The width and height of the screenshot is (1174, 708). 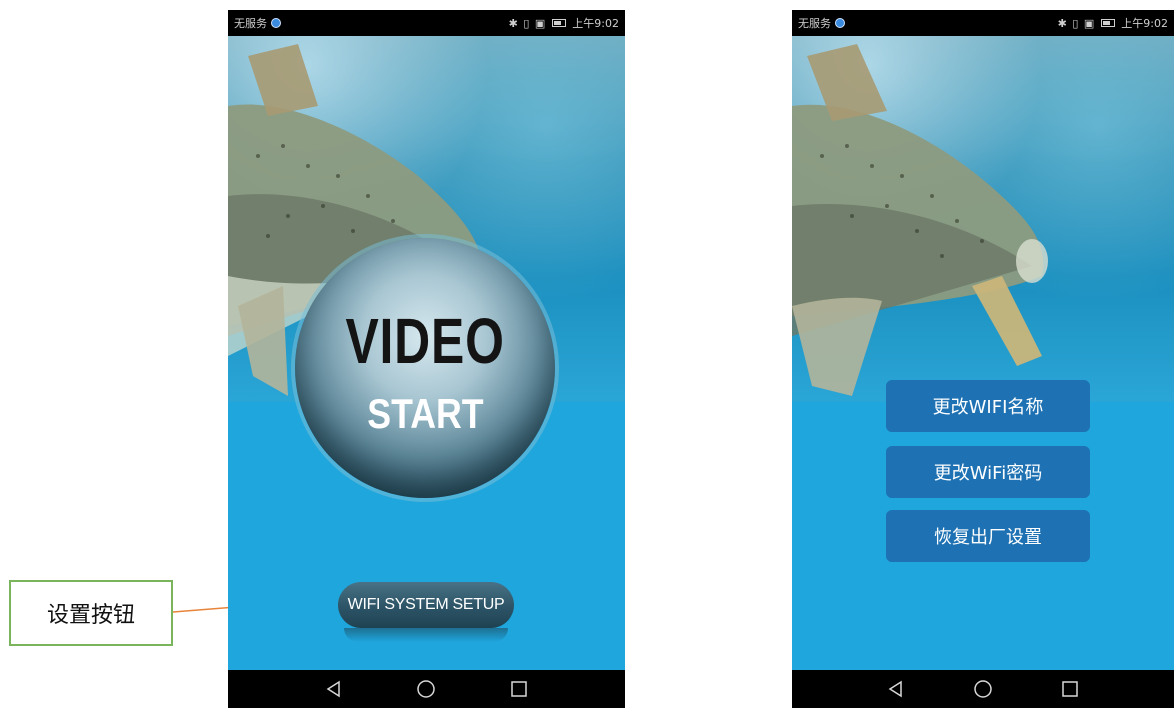 What do you see at coordinates (425, 341) in the screenshot?
I see `video-label: VIDEO` at bounding box center [425, 341].